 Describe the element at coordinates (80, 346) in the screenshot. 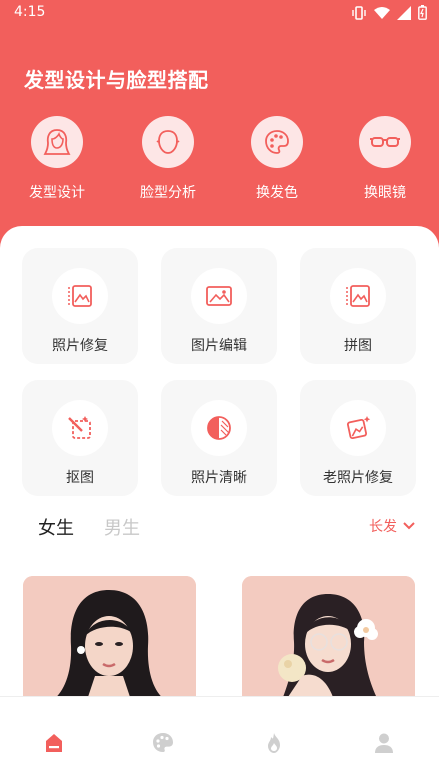

I see `tool-label: 照片修复` at that location.